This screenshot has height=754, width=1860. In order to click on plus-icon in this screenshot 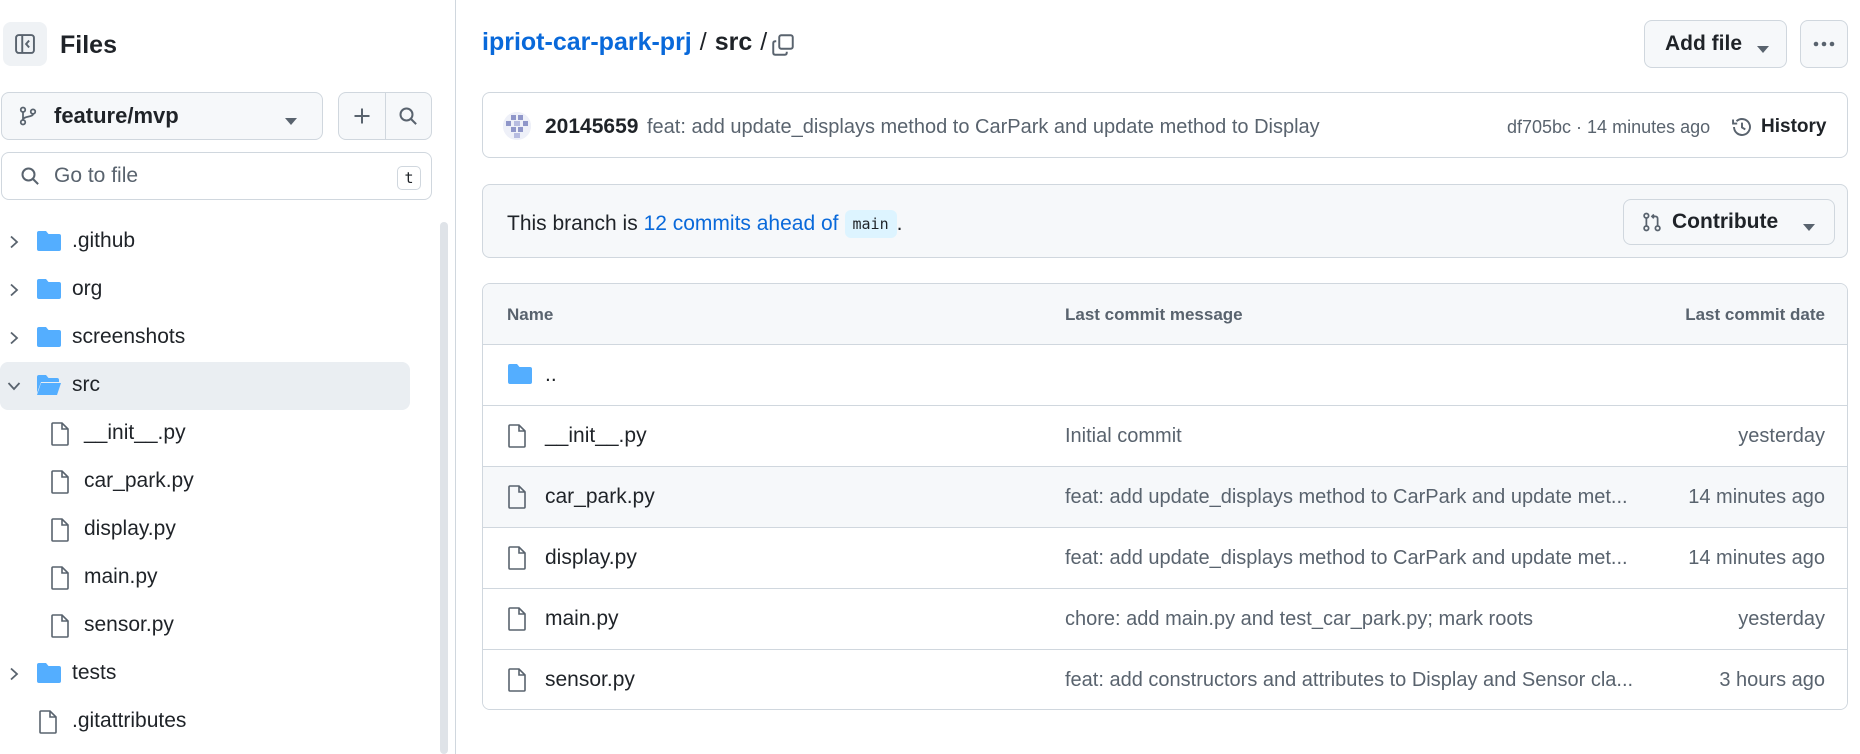, I will do `click(362, 116)`.